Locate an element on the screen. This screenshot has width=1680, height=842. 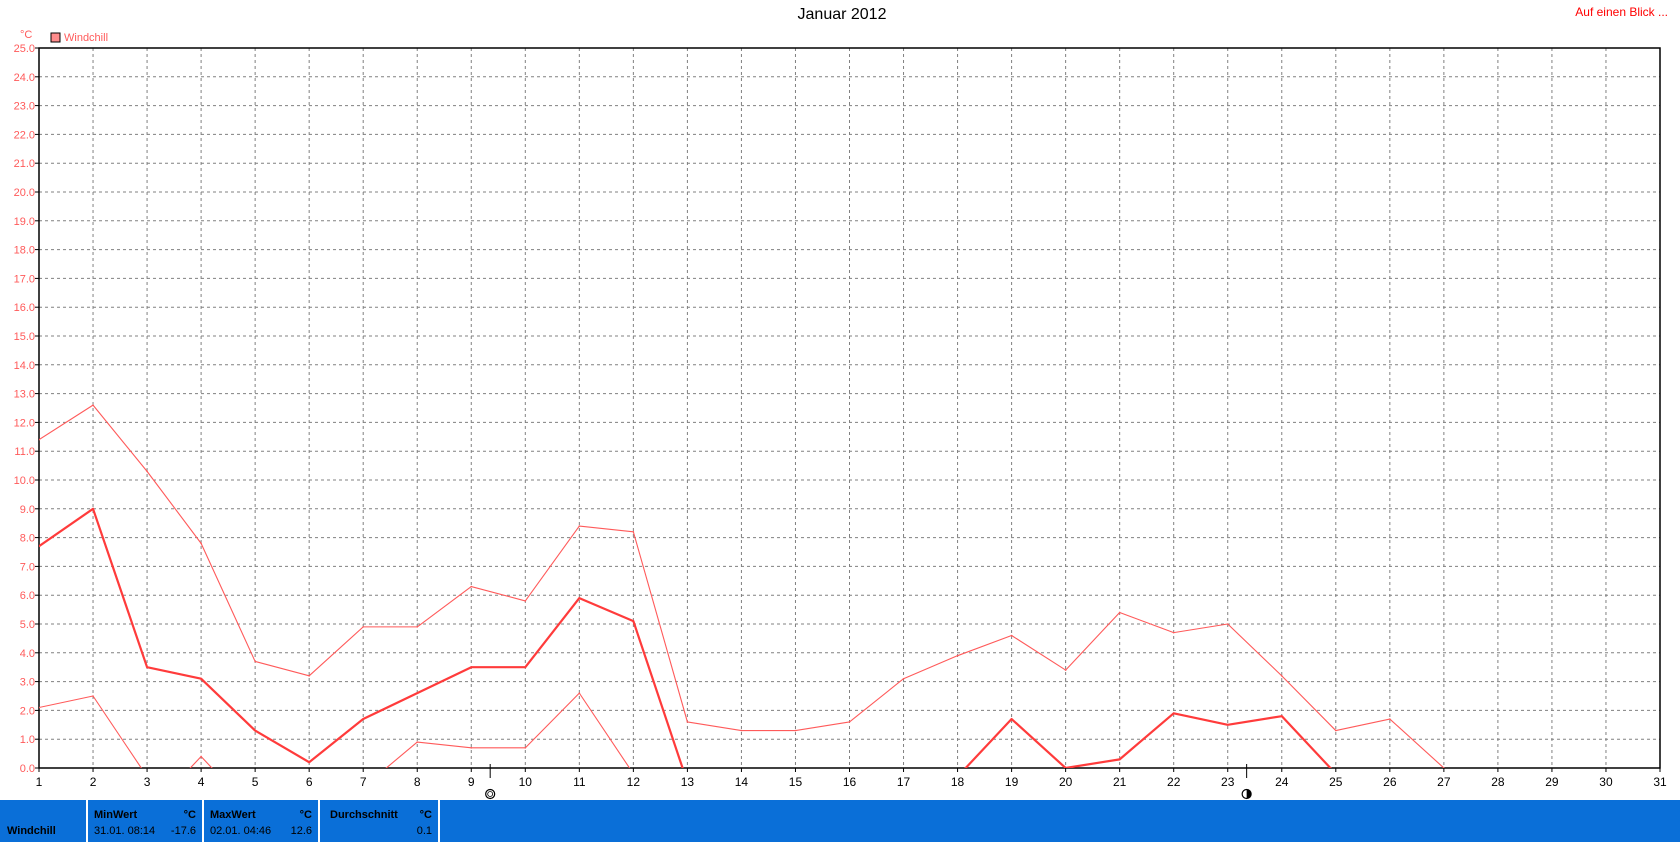
y-tick-label: 7.0 is located at coordinates (27, 567).